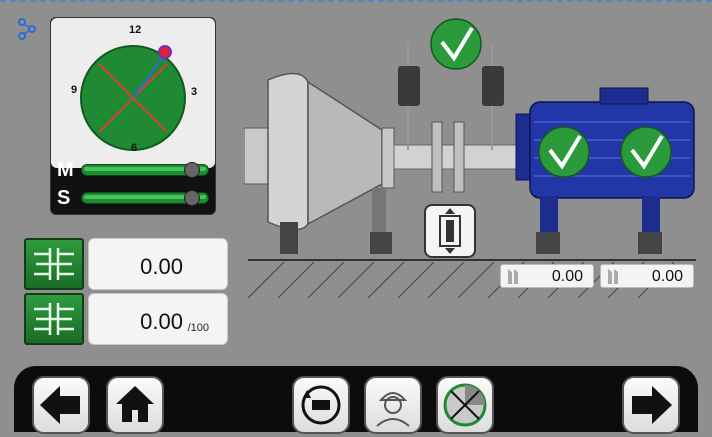 This screenshot has width=712, height=437. What do you see at coordinates (194, 92) in the screenshot?
I see `dial-label-right: 3` at bounding box center [194, 92].